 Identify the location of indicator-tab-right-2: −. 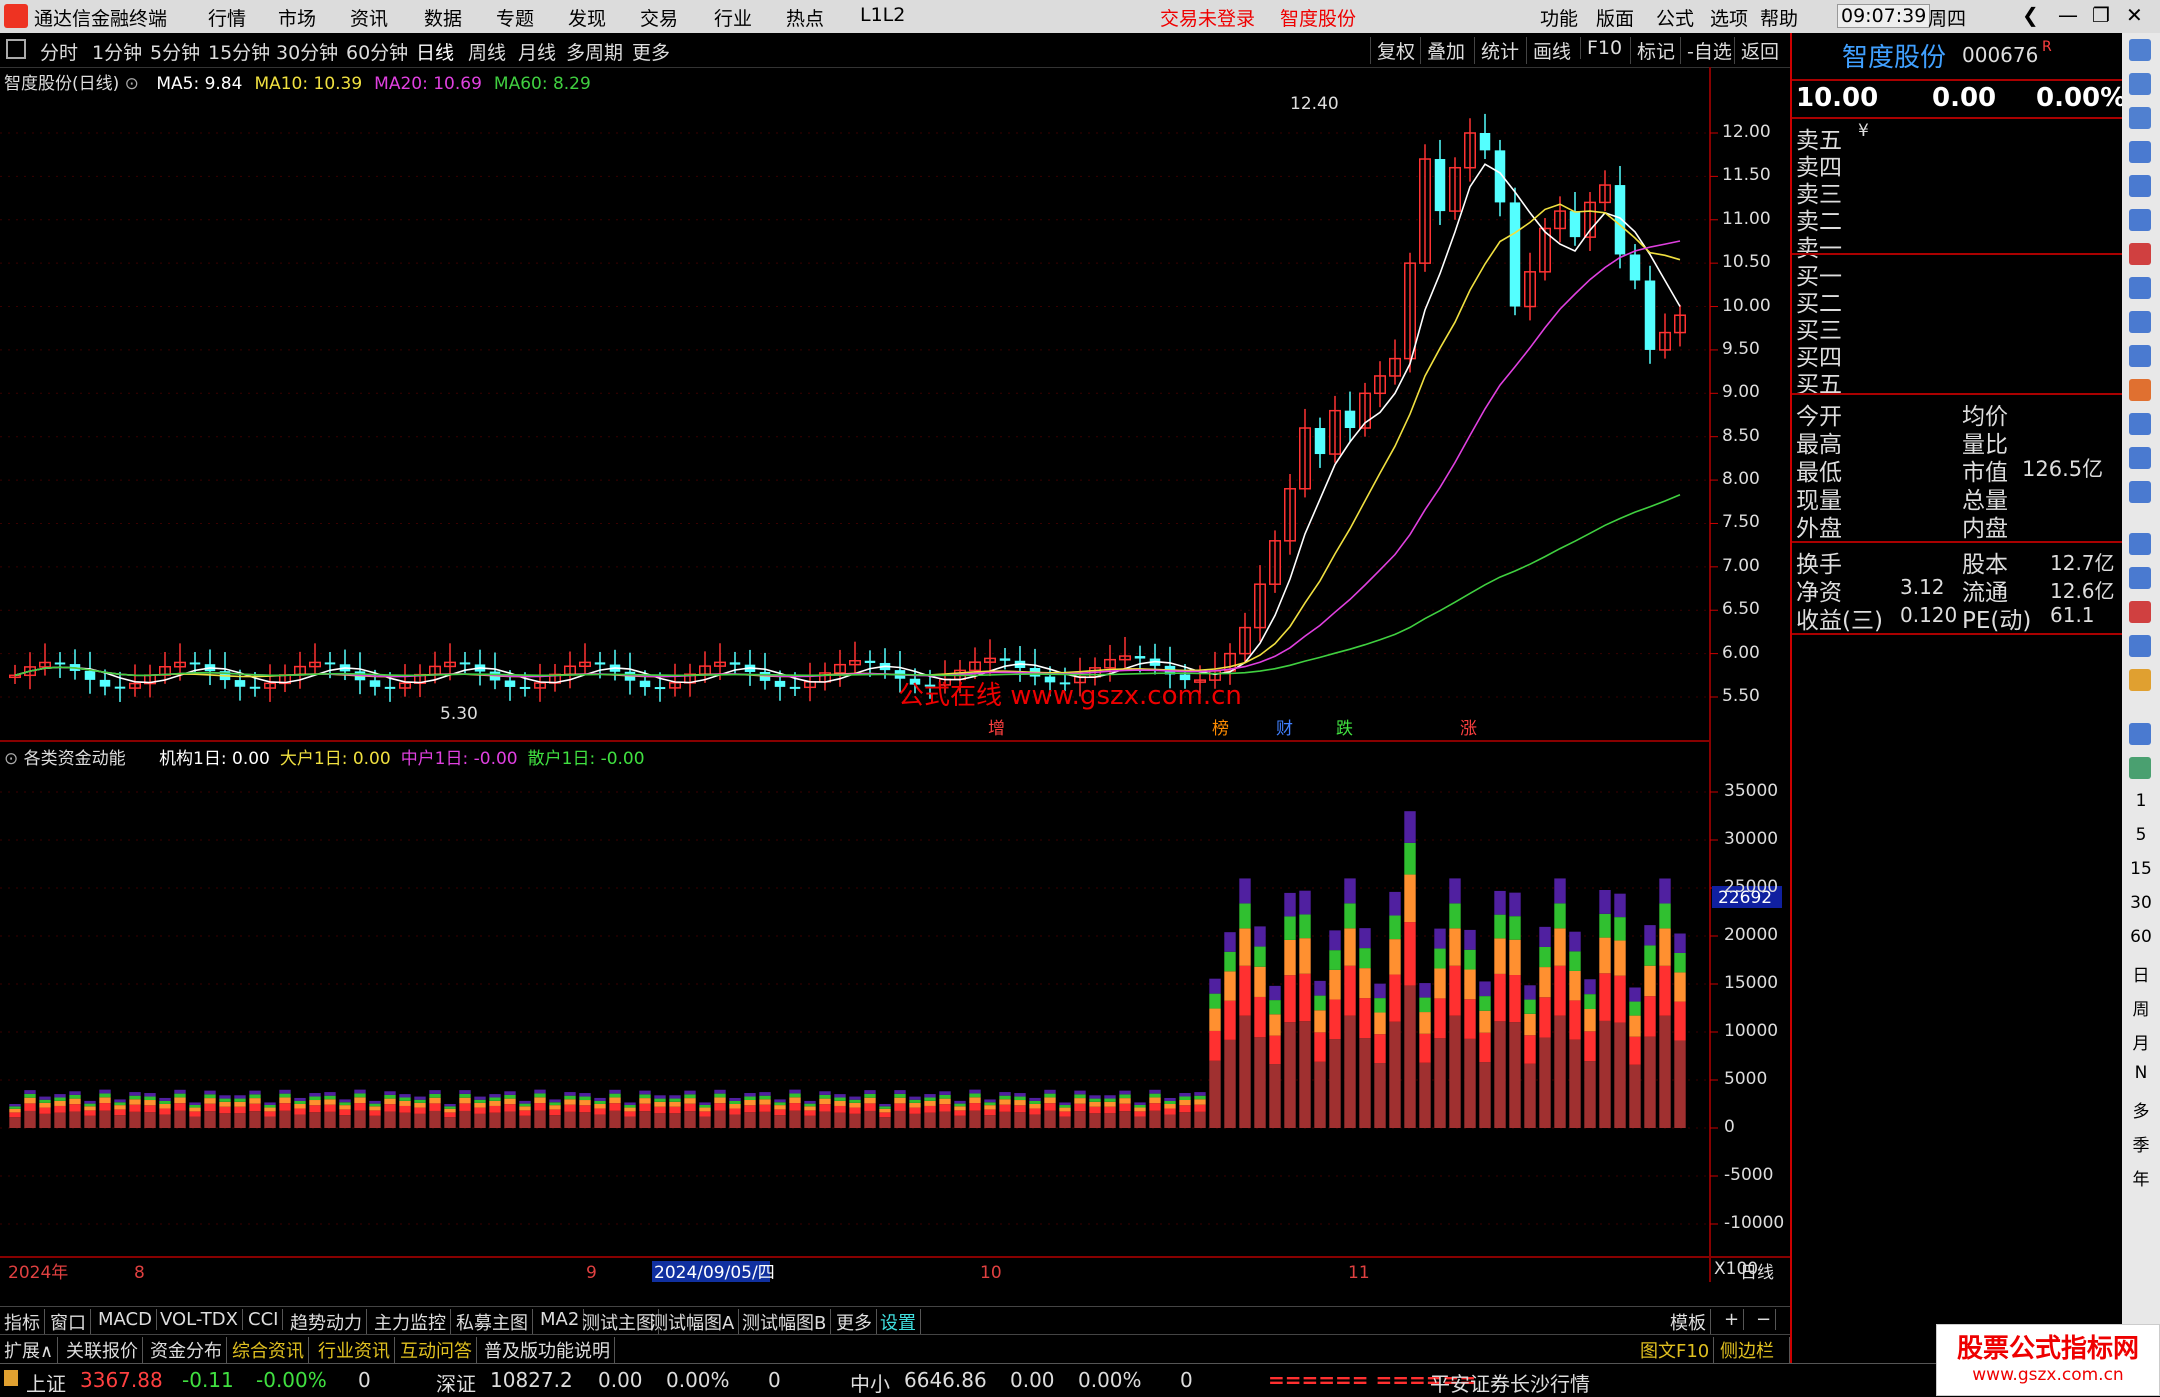
(1766, 1319).